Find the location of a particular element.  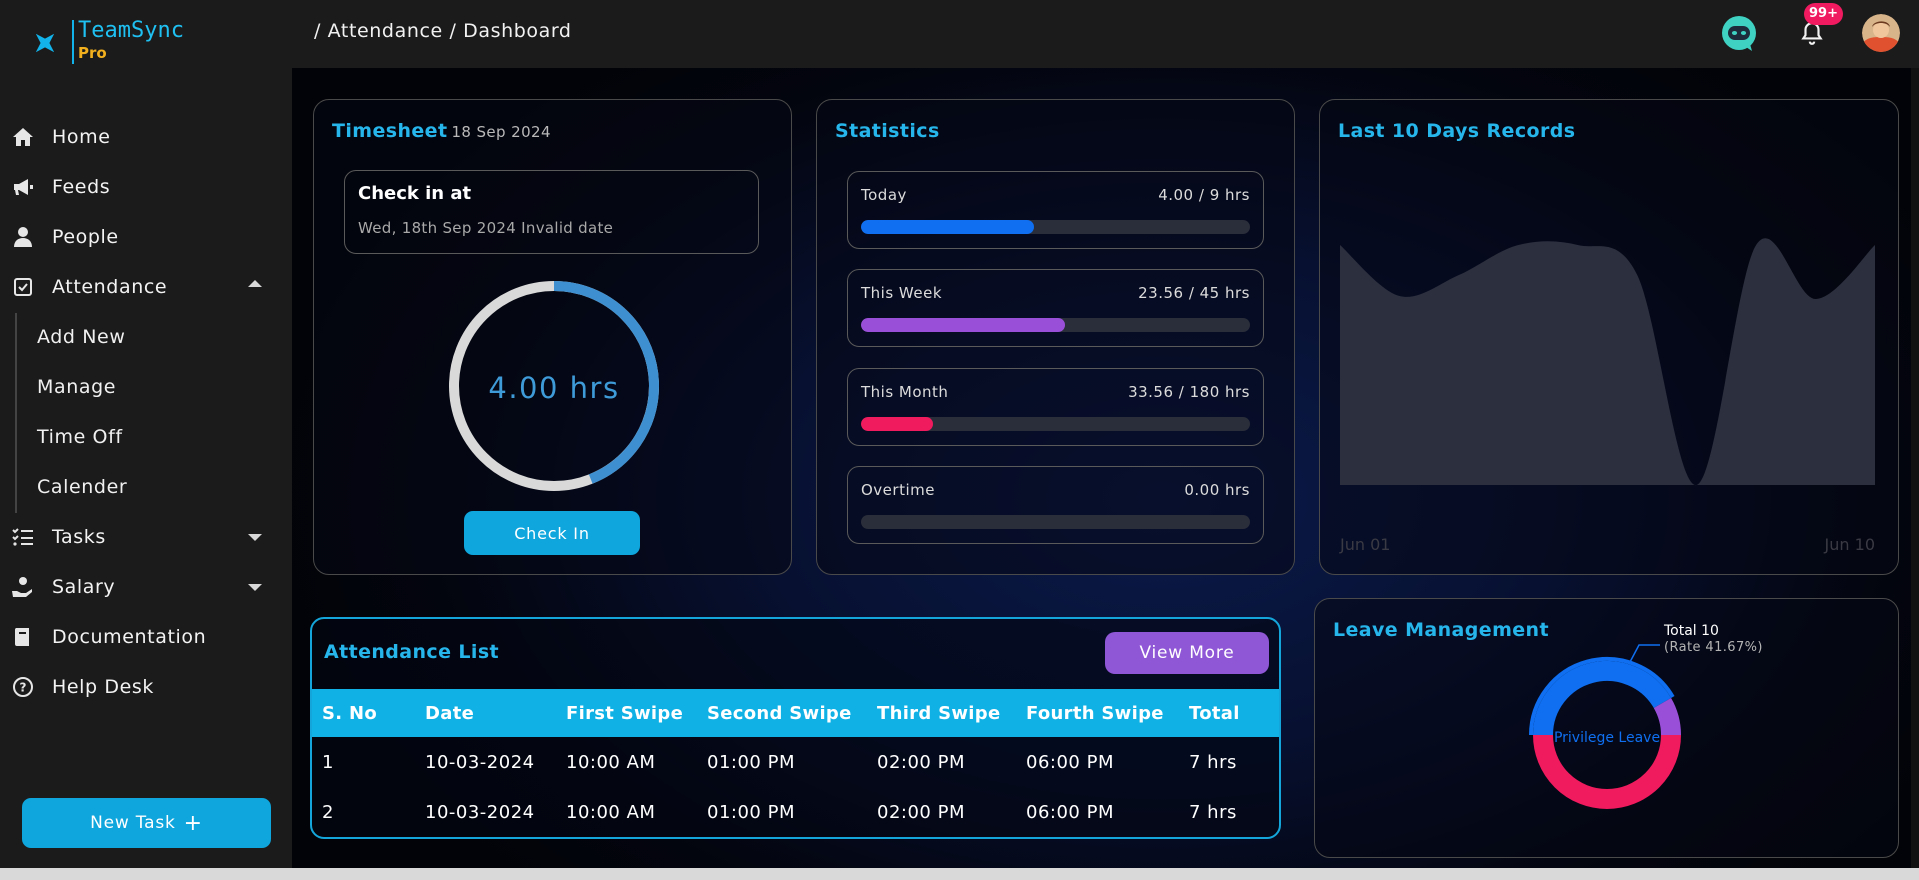

table-cell: 01:00 PM is located at coordinates (751, 762).